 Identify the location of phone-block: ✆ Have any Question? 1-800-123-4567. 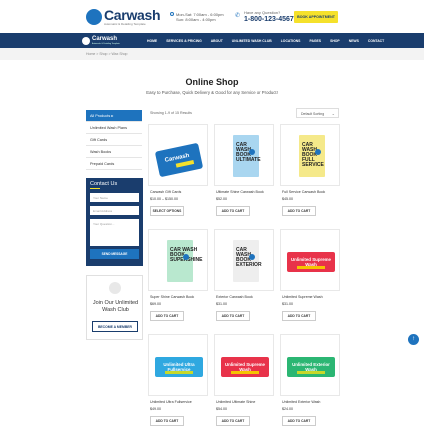
(264, 16).